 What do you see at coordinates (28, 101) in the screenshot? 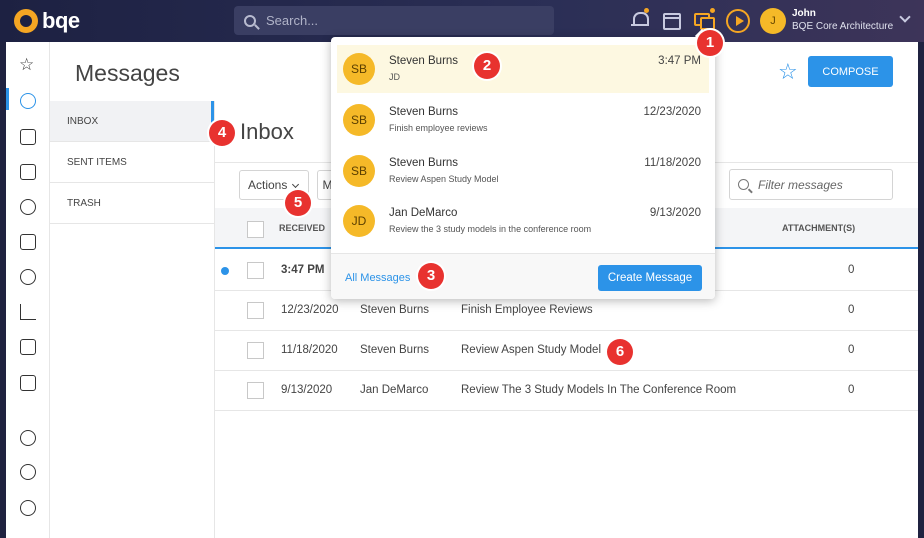
I see `dashboard-icon` at bounding box center [28, 101].